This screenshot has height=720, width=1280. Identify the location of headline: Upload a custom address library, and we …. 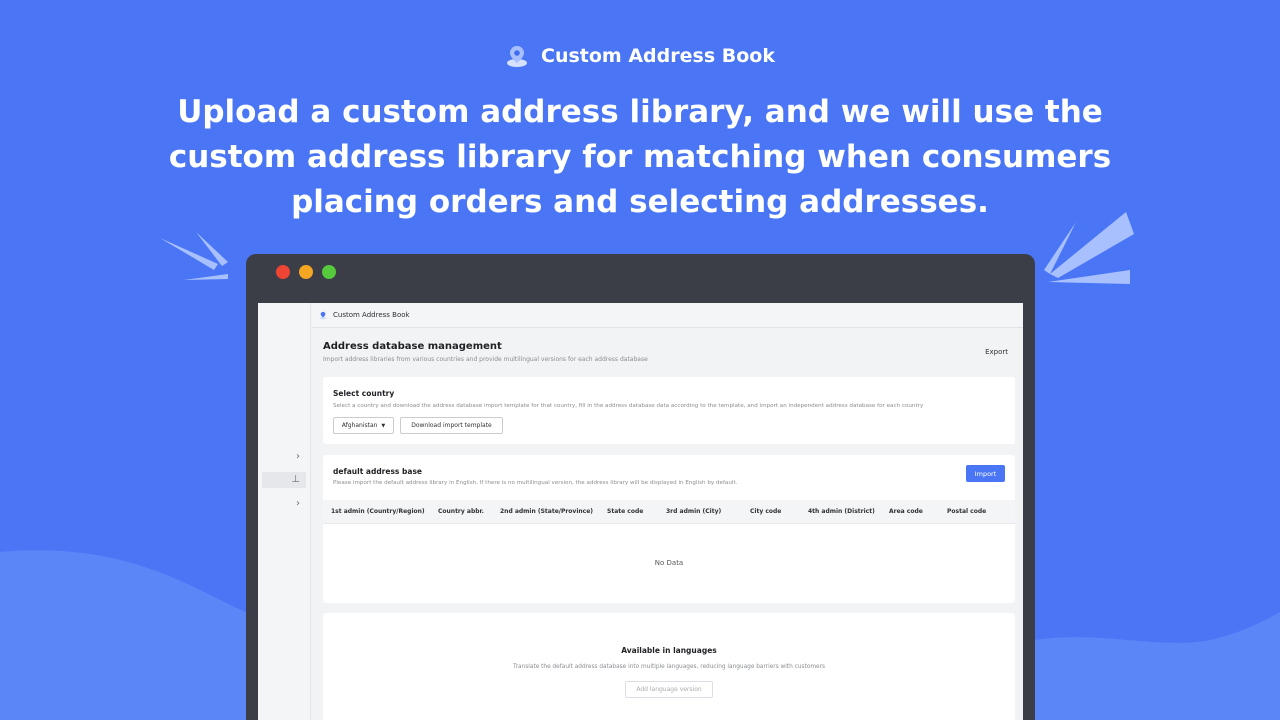
(640, 157).